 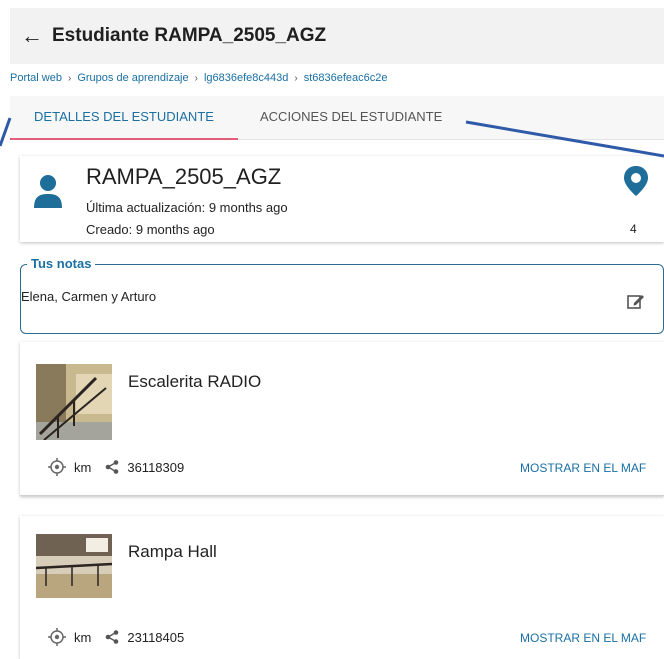 What do you see at coordinates (132, 78) in the screenshot?
I see `breadcrumb-item-groups: Grupos de aprendizaje` at bounding box center [132, 78].